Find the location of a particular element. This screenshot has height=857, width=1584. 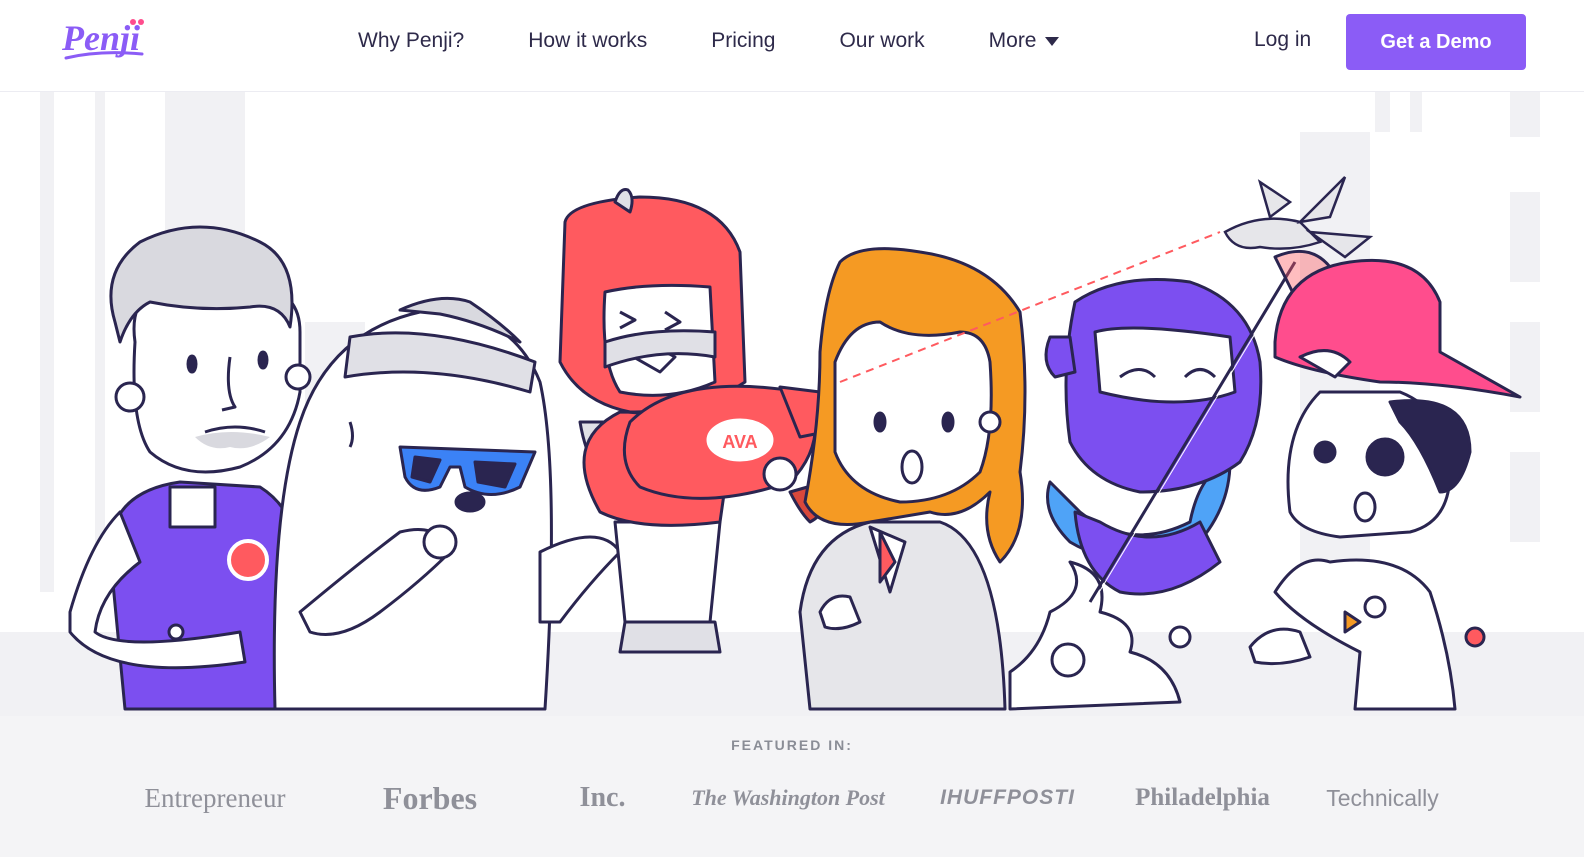

character-woman is located at coordinates (912, 479).